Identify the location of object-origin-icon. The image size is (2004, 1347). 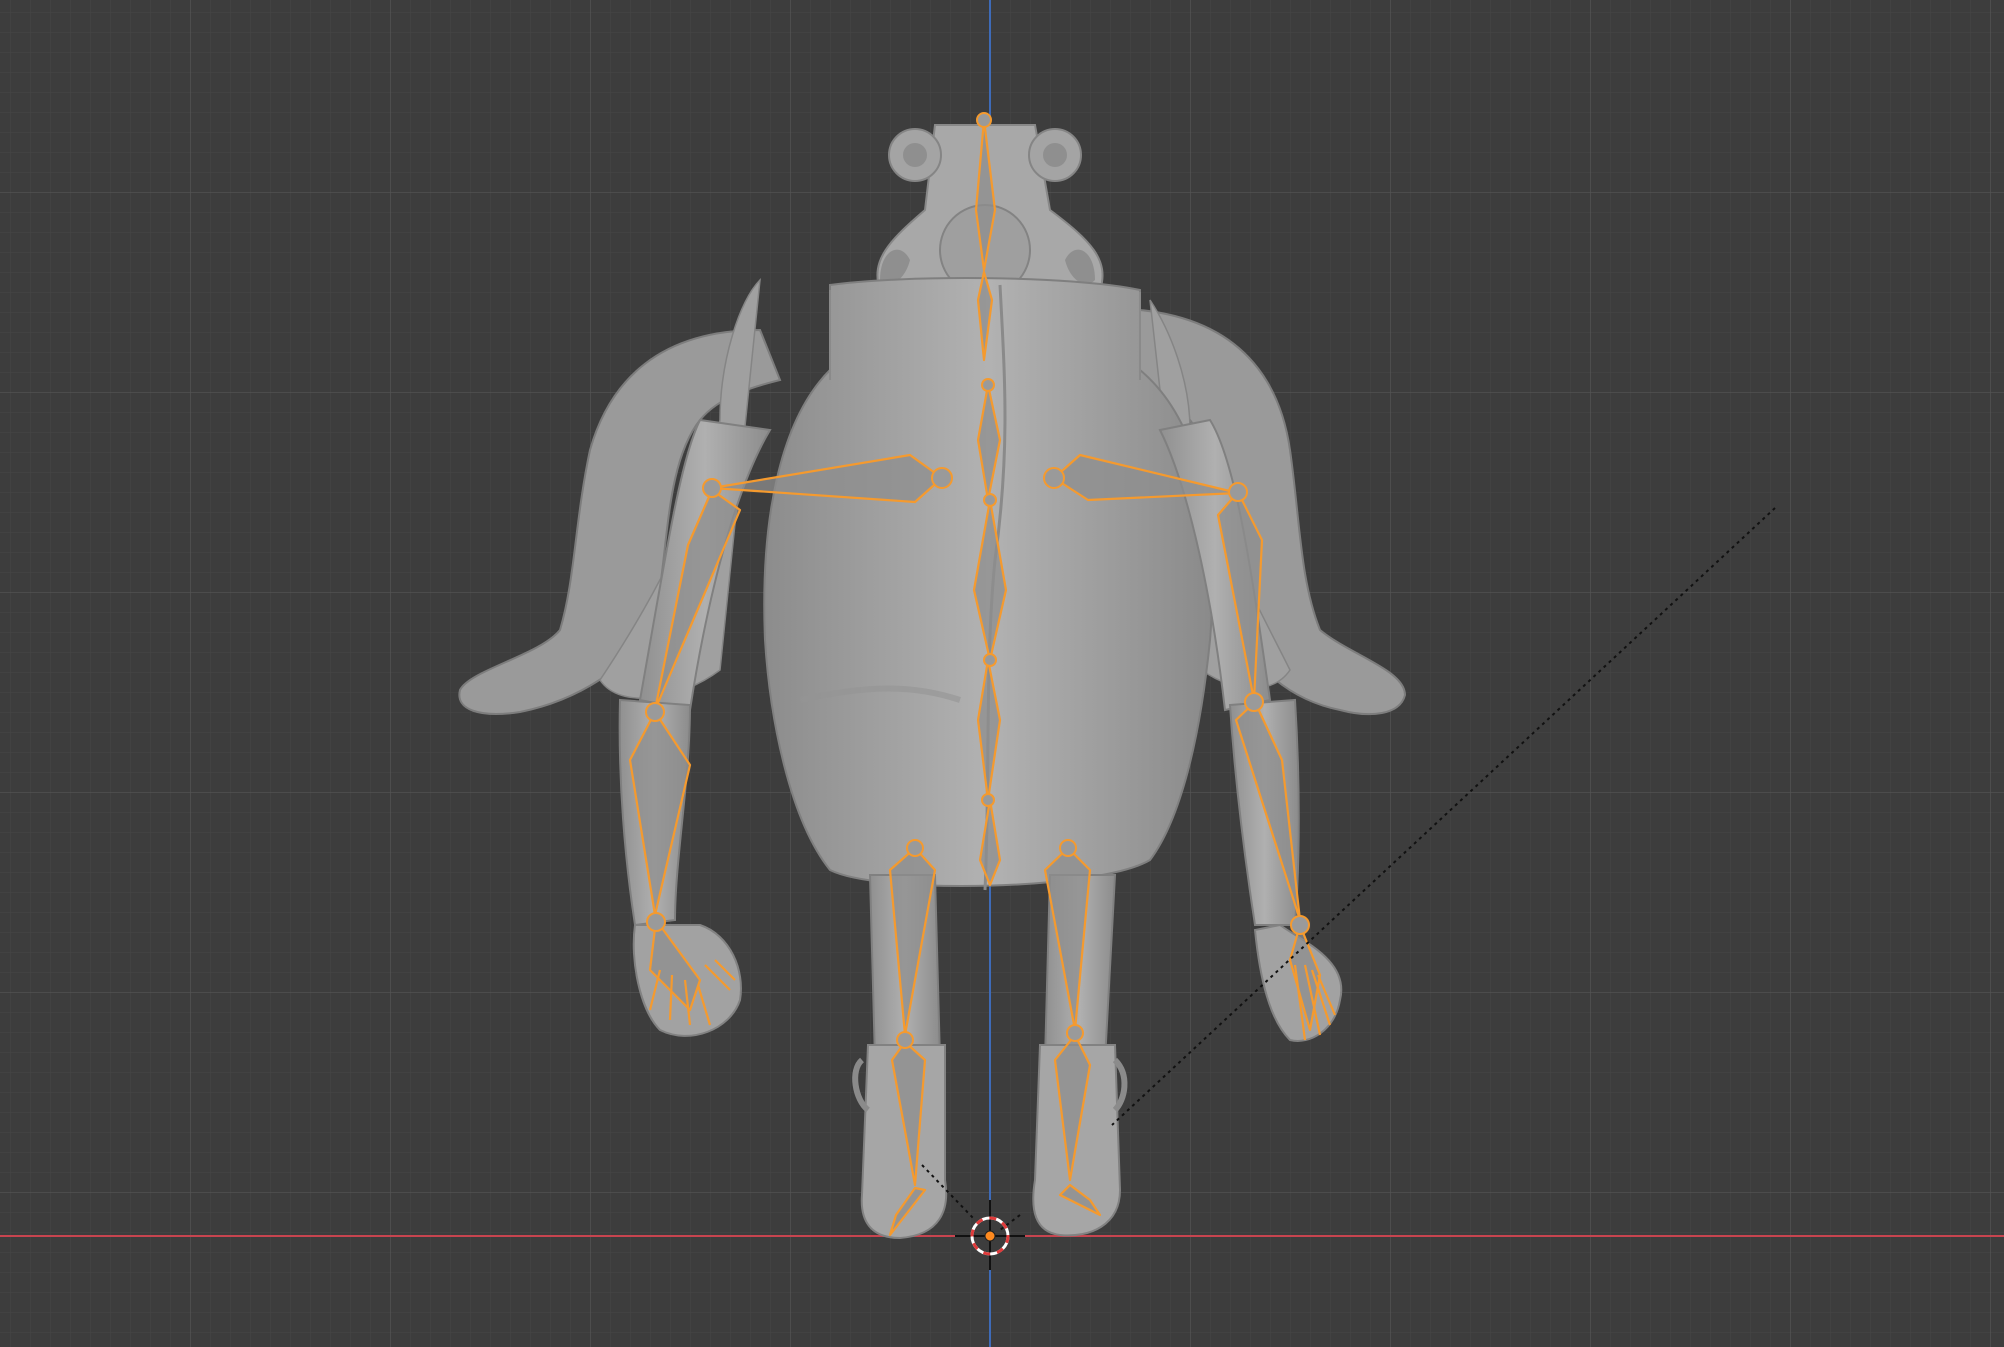
(990, 1236).